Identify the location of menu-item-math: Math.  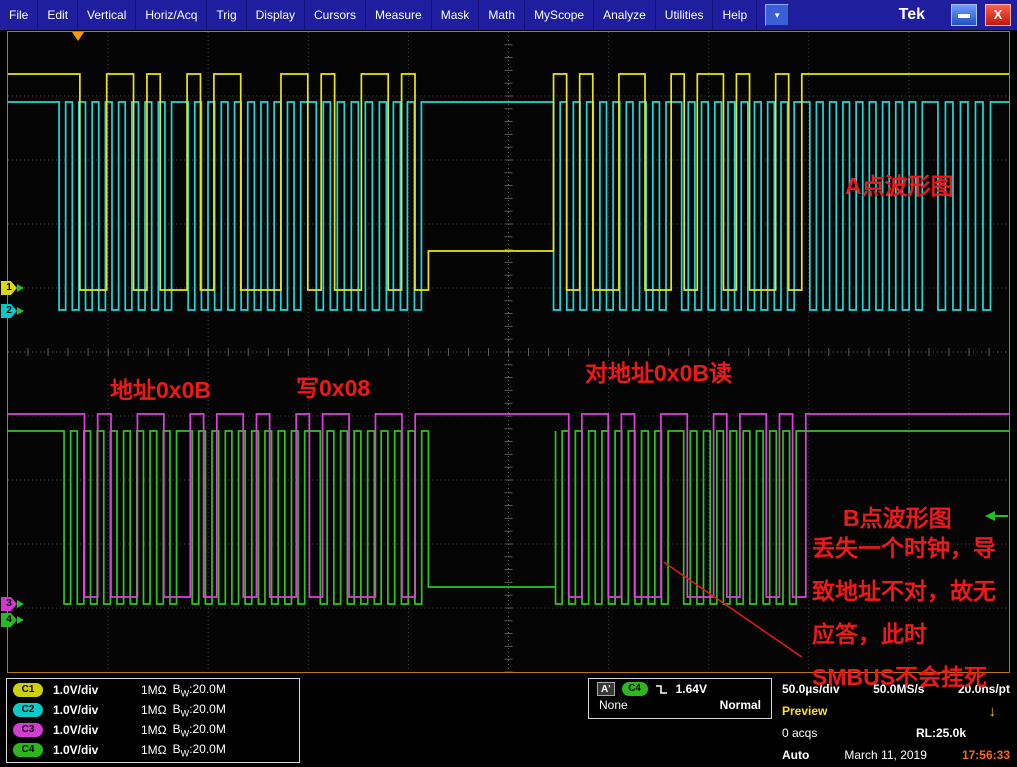
(502, 15).